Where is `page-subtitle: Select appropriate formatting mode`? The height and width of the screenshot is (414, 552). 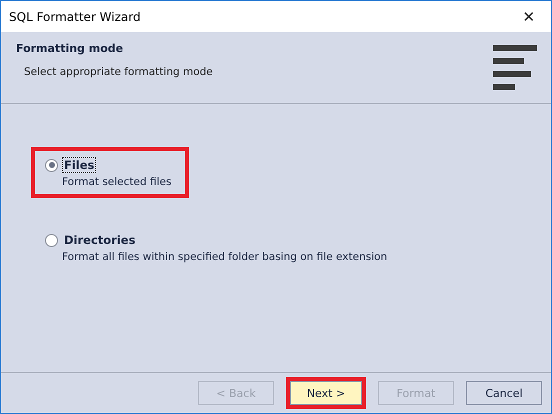
page-subtitle: Select appropriate formatting mode is located at coordinates (118, 72).